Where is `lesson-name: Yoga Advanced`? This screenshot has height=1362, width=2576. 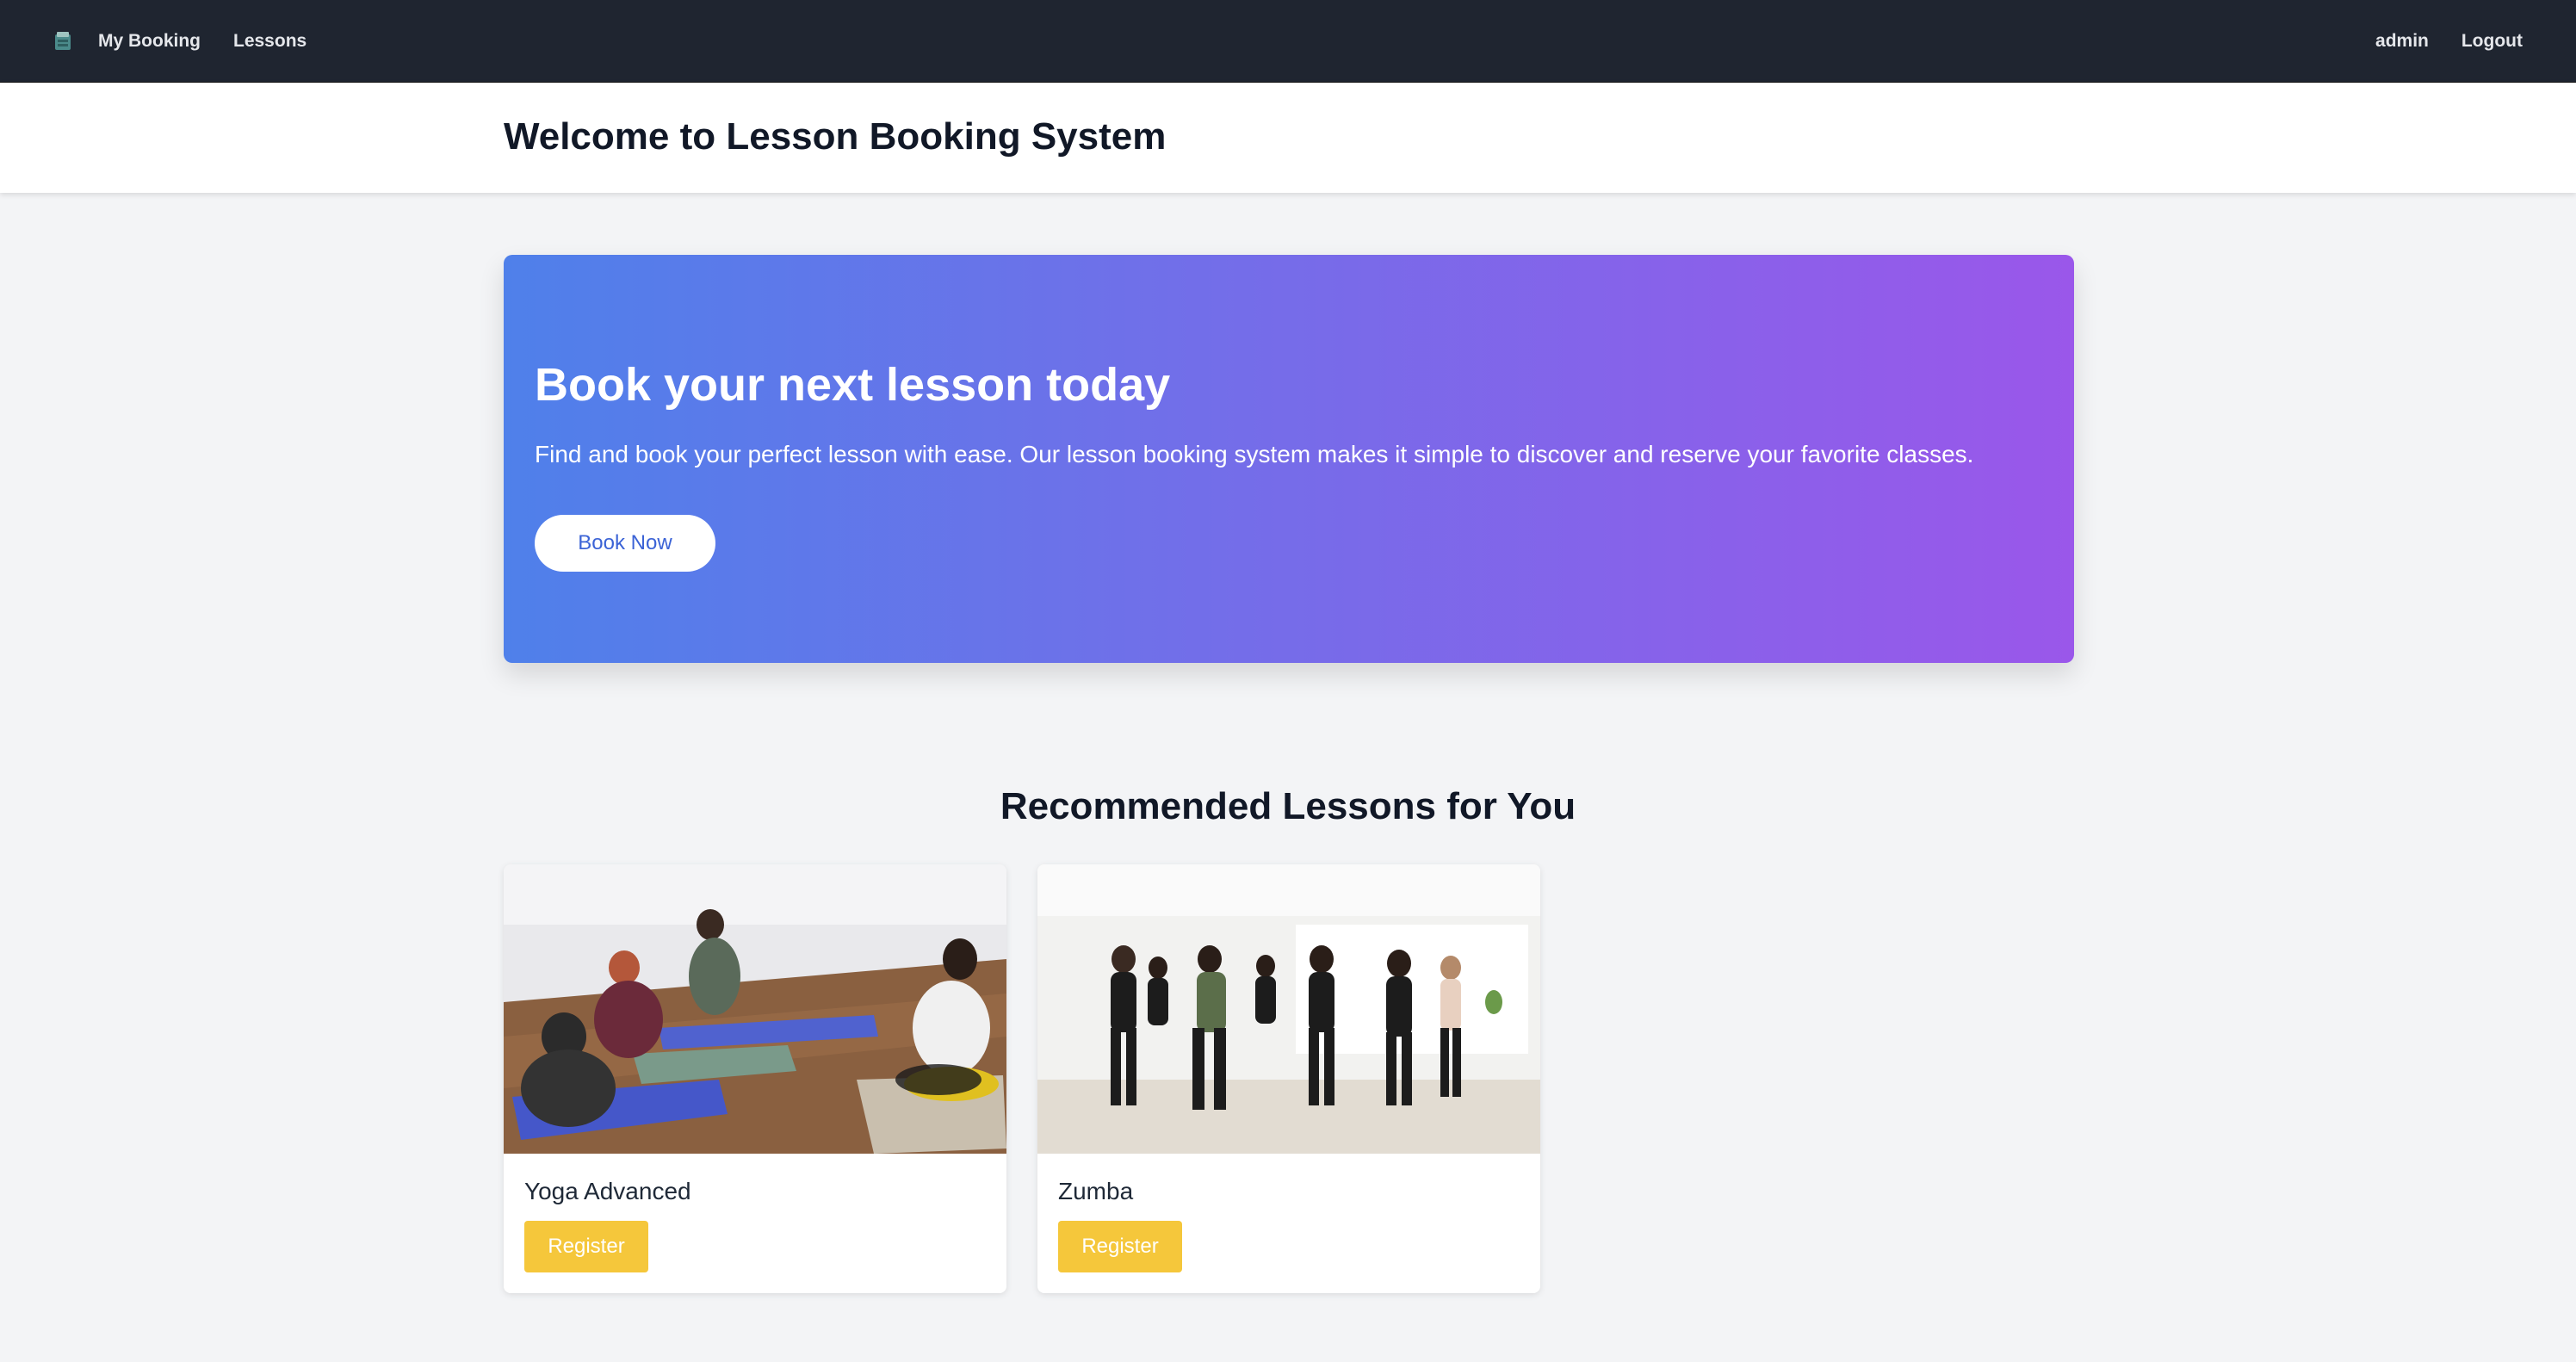
lesson-name: Yoga Advanced is located at coordinates (608, 1191).